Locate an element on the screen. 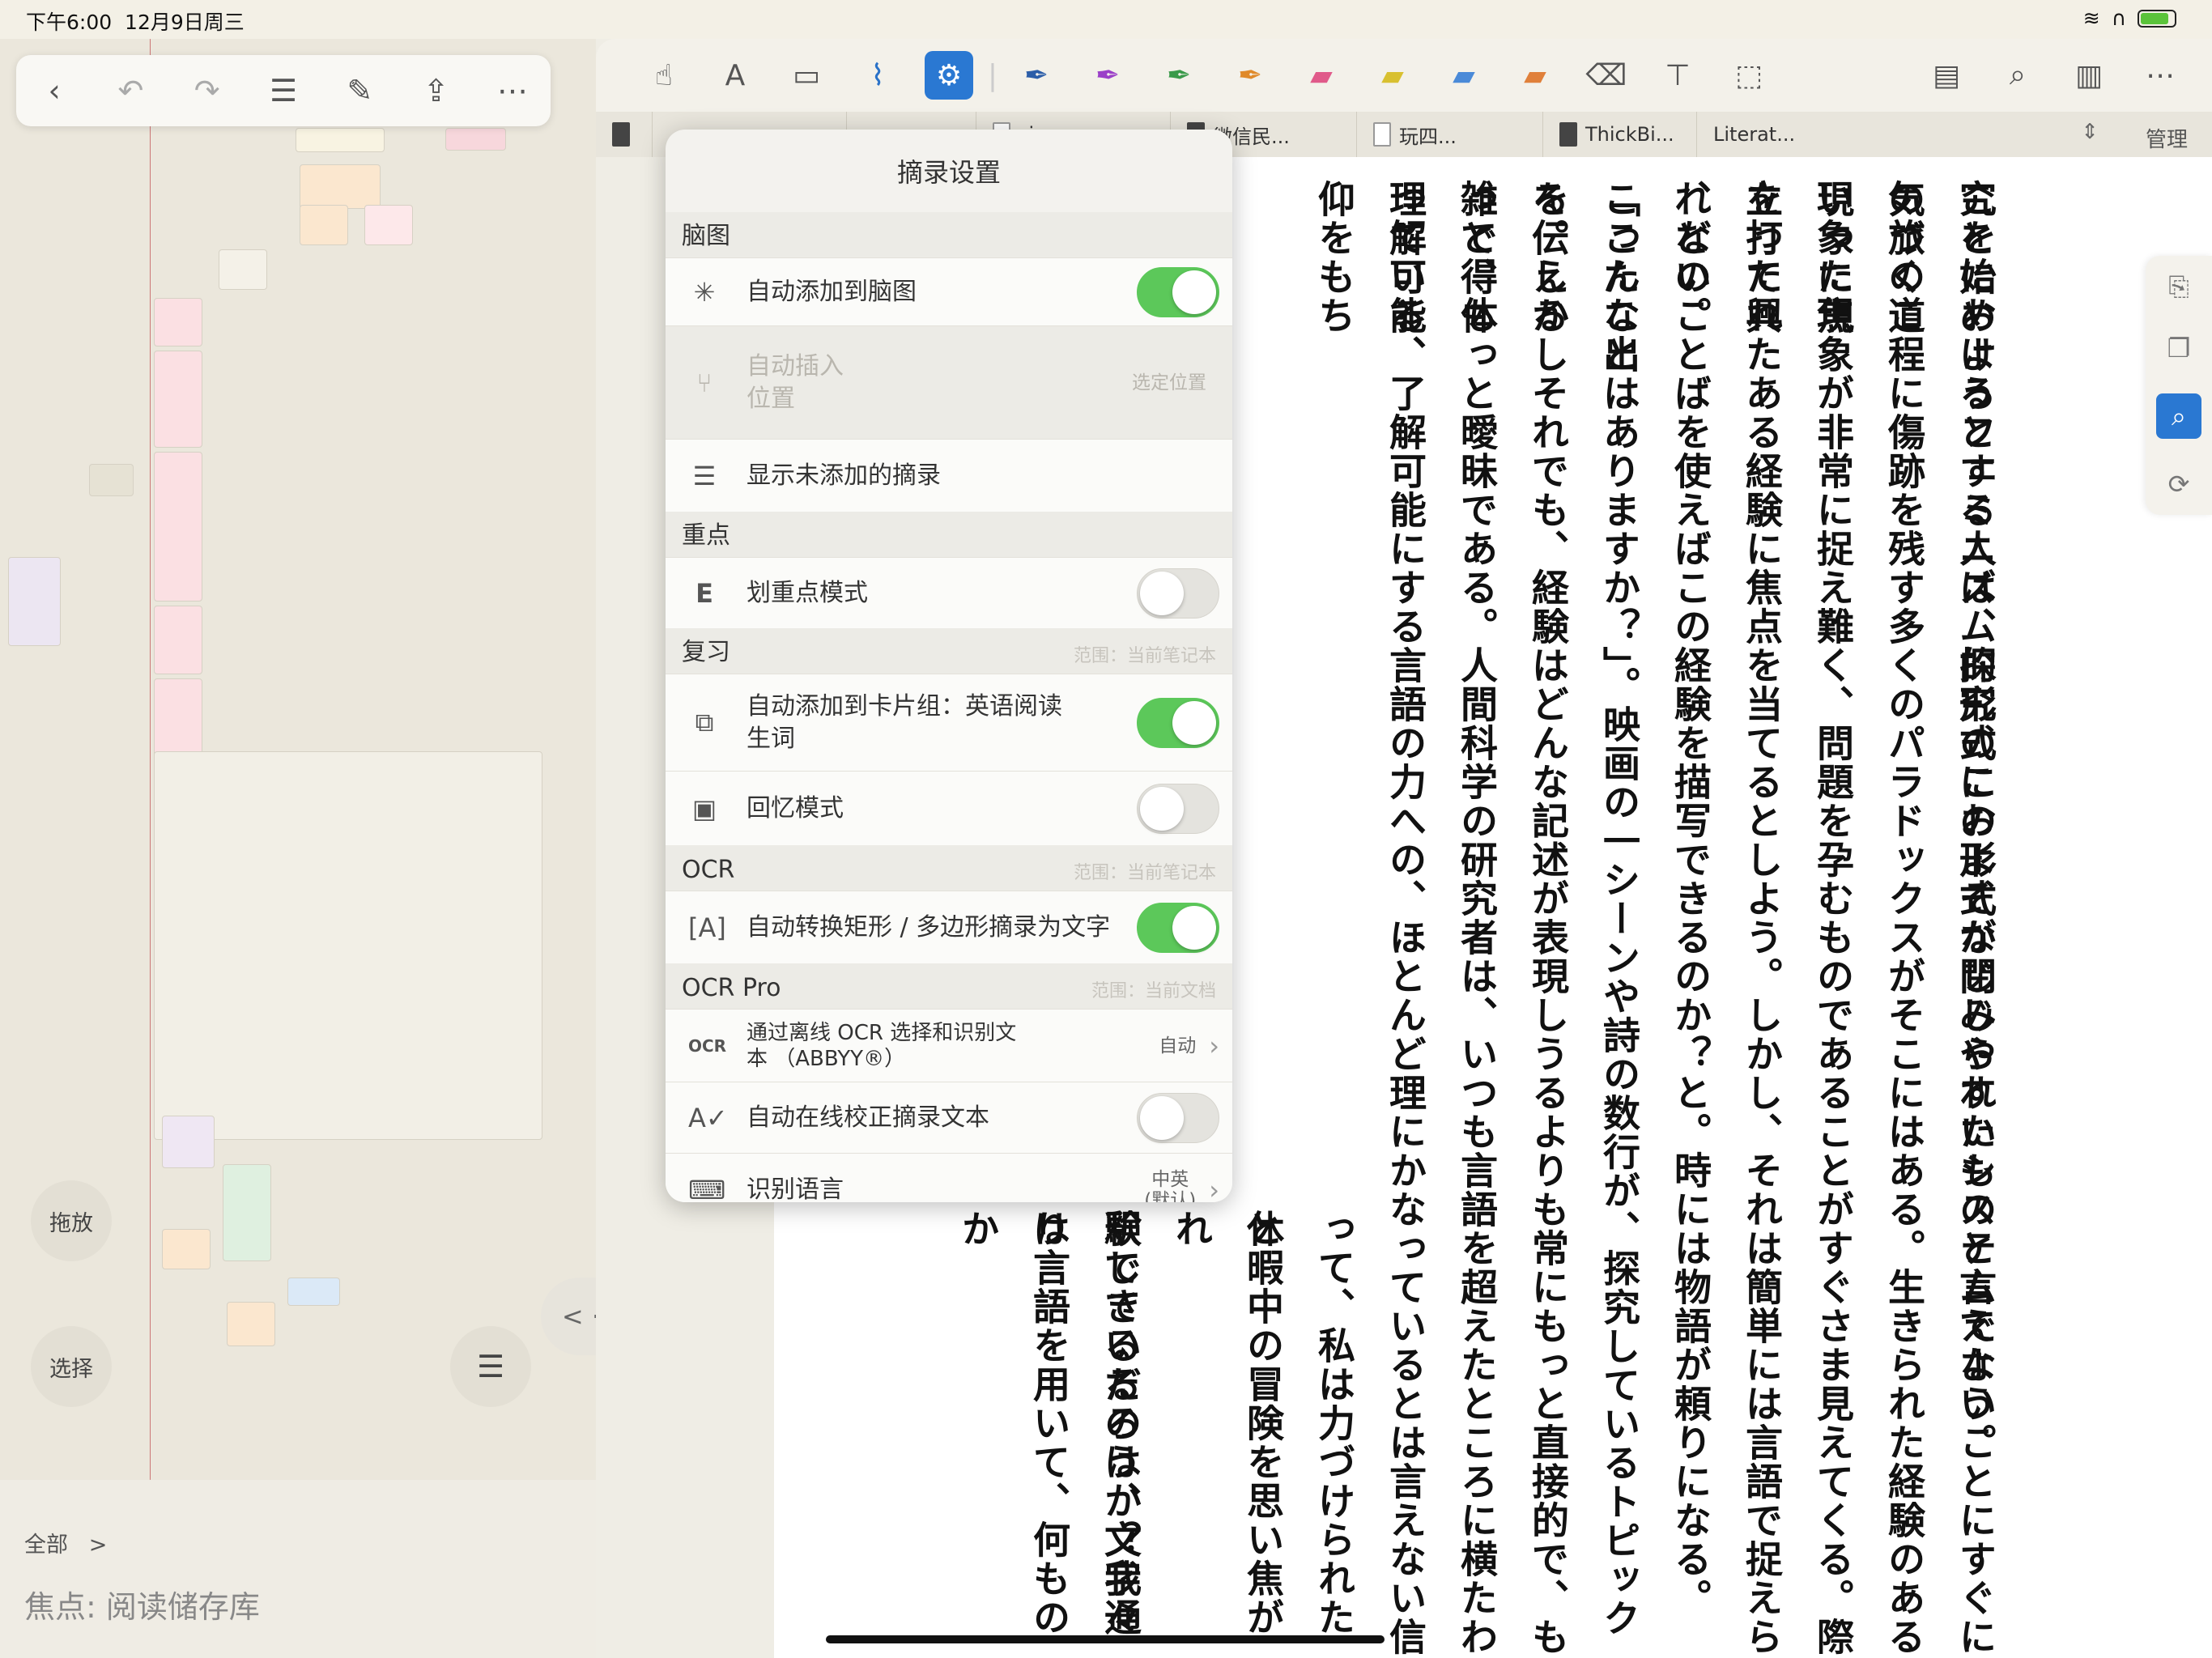  outline-list-icon: ☰ is located at coordinates (284, 90).